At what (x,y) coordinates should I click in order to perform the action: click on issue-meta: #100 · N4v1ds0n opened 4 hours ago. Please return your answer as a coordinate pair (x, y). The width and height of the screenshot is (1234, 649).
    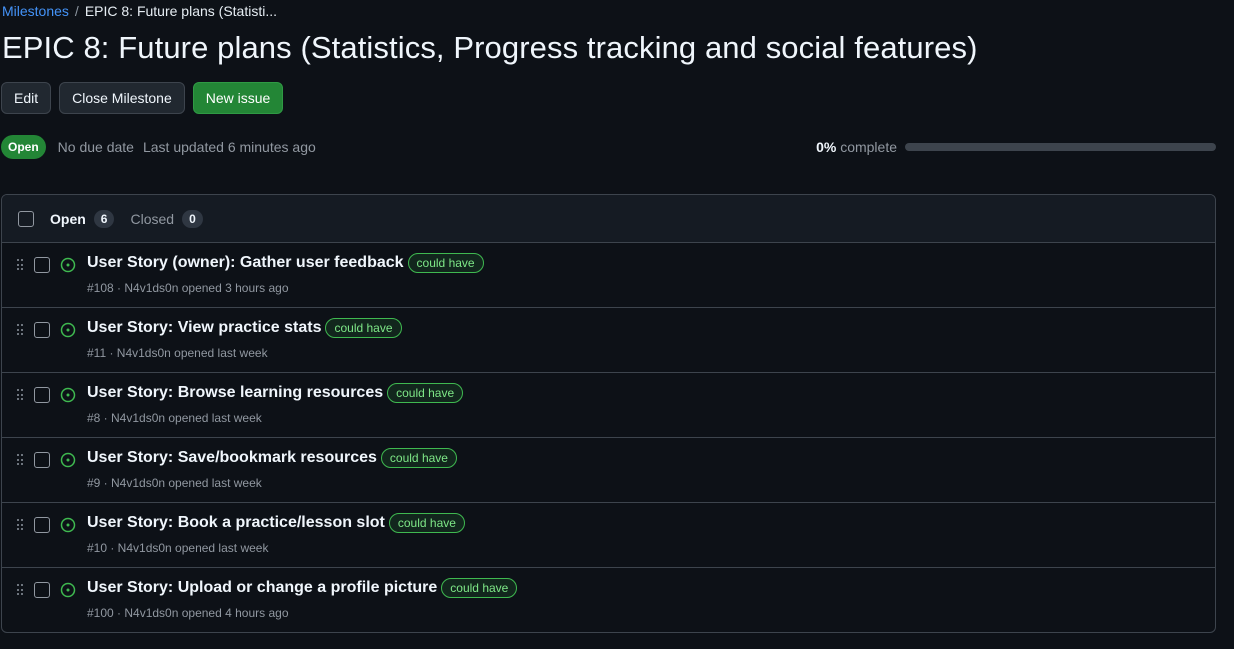
    Looking at the image, I should click on (188, 613).